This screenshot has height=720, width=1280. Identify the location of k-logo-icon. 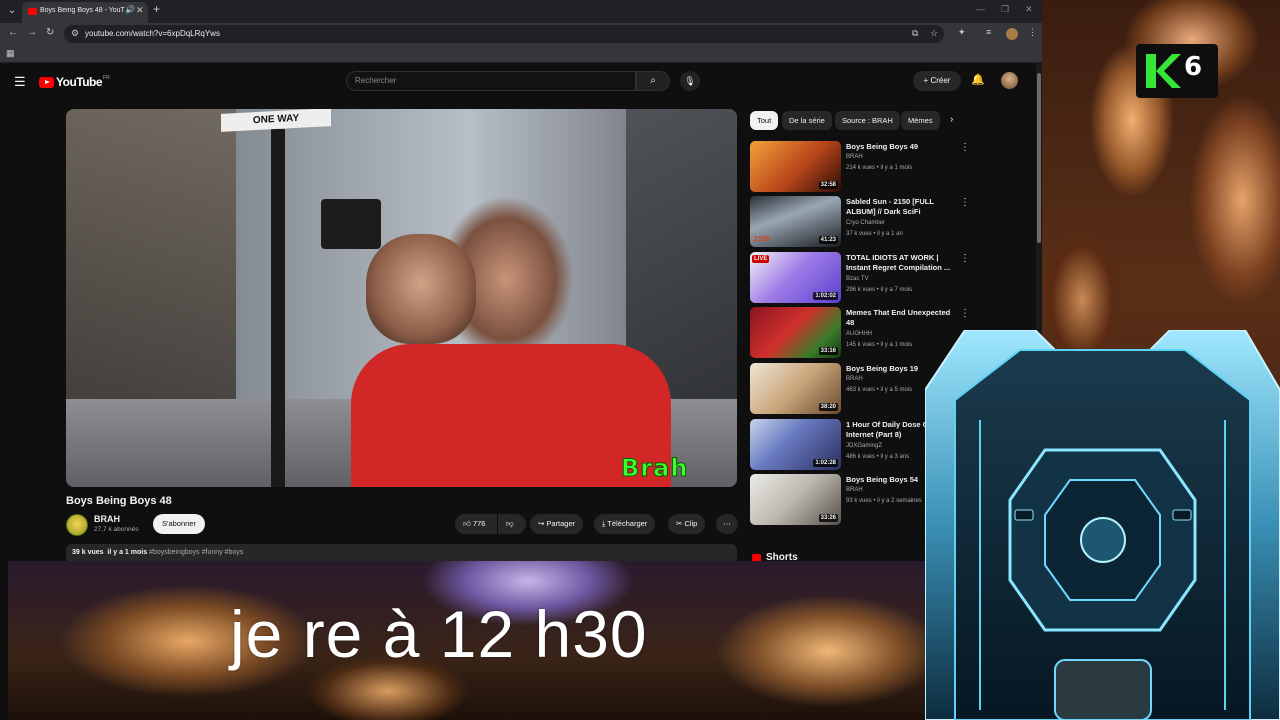
(1163, 71).